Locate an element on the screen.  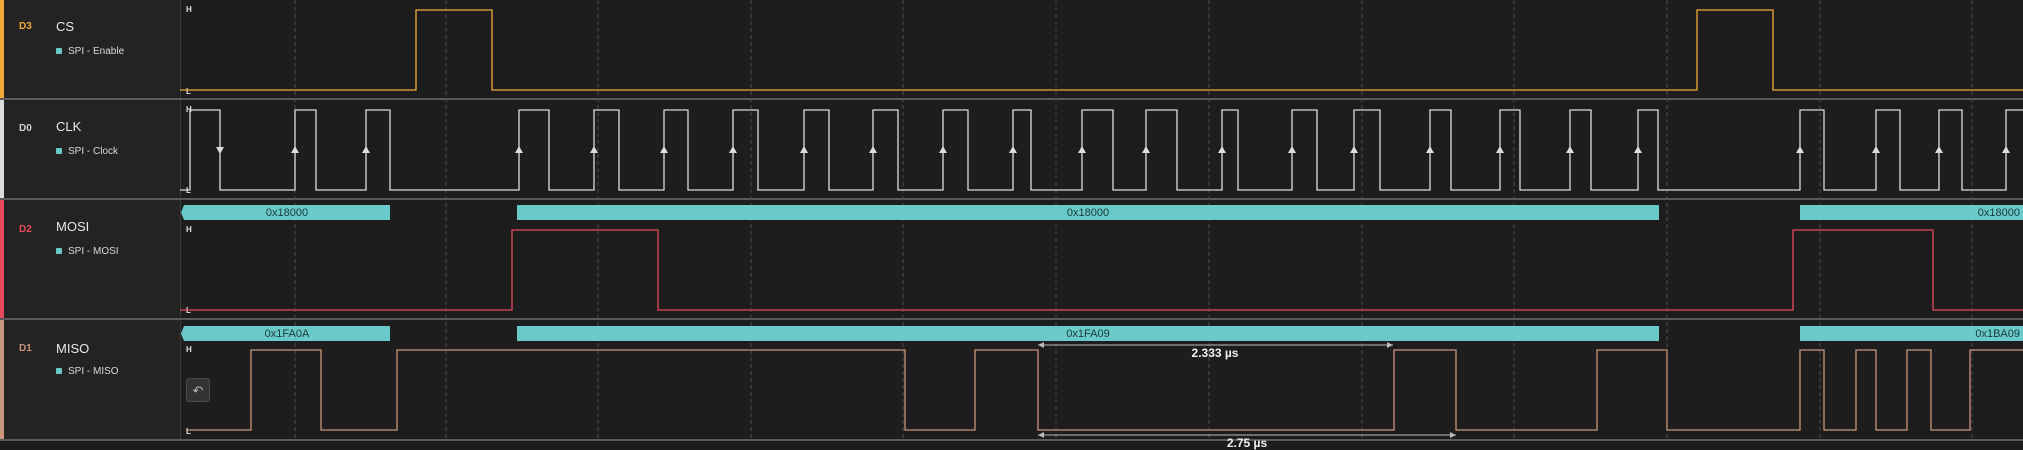
miso-frame-label: 0x1FA09 is located at coordinates (1087, 334).